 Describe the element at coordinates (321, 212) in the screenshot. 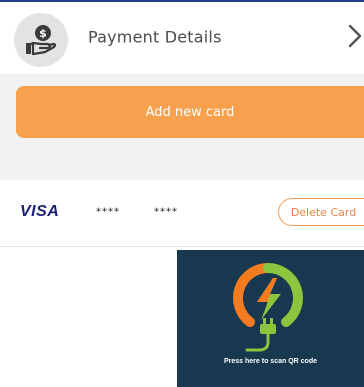

I see `delete-card-button: Delete Card` at that location.